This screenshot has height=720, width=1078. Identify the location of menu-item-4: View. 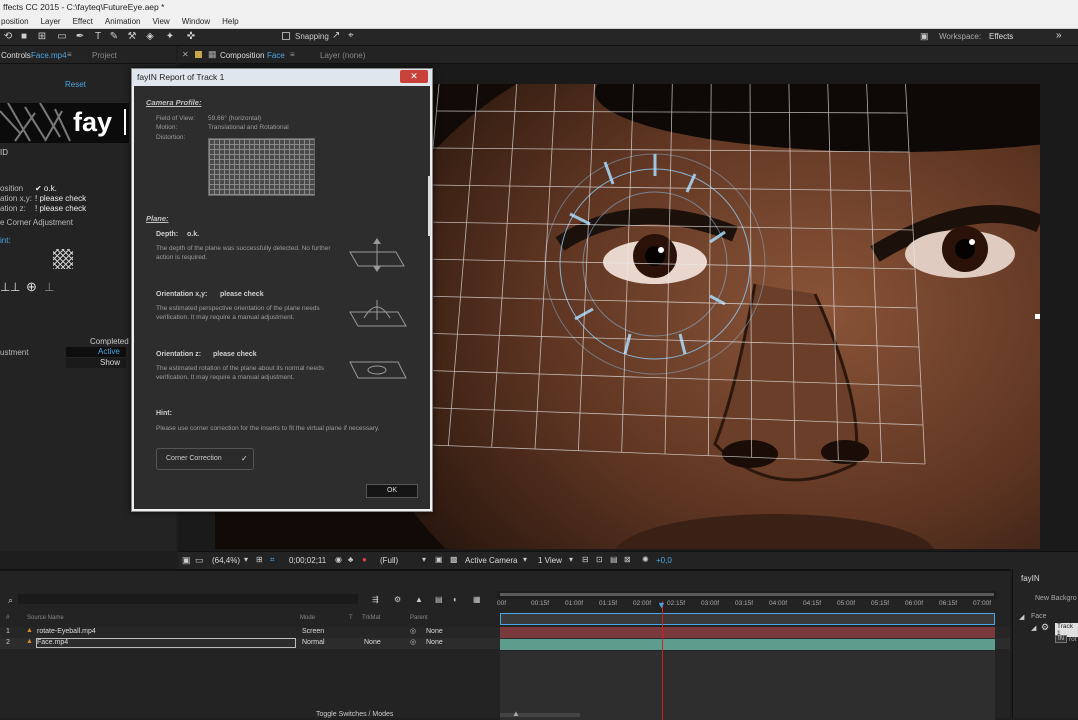
(160, 22).